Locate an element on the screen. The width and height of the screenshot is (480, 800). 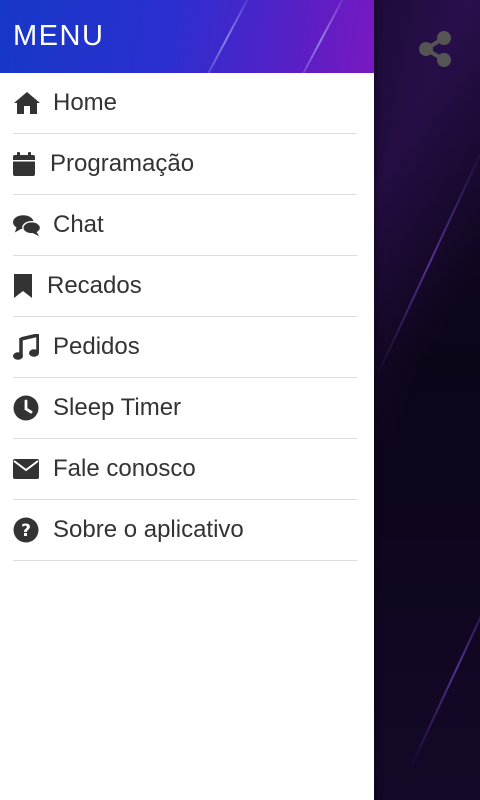
menu-item-fale-conosco: Fale conosco is located at coordinates (185, 469).